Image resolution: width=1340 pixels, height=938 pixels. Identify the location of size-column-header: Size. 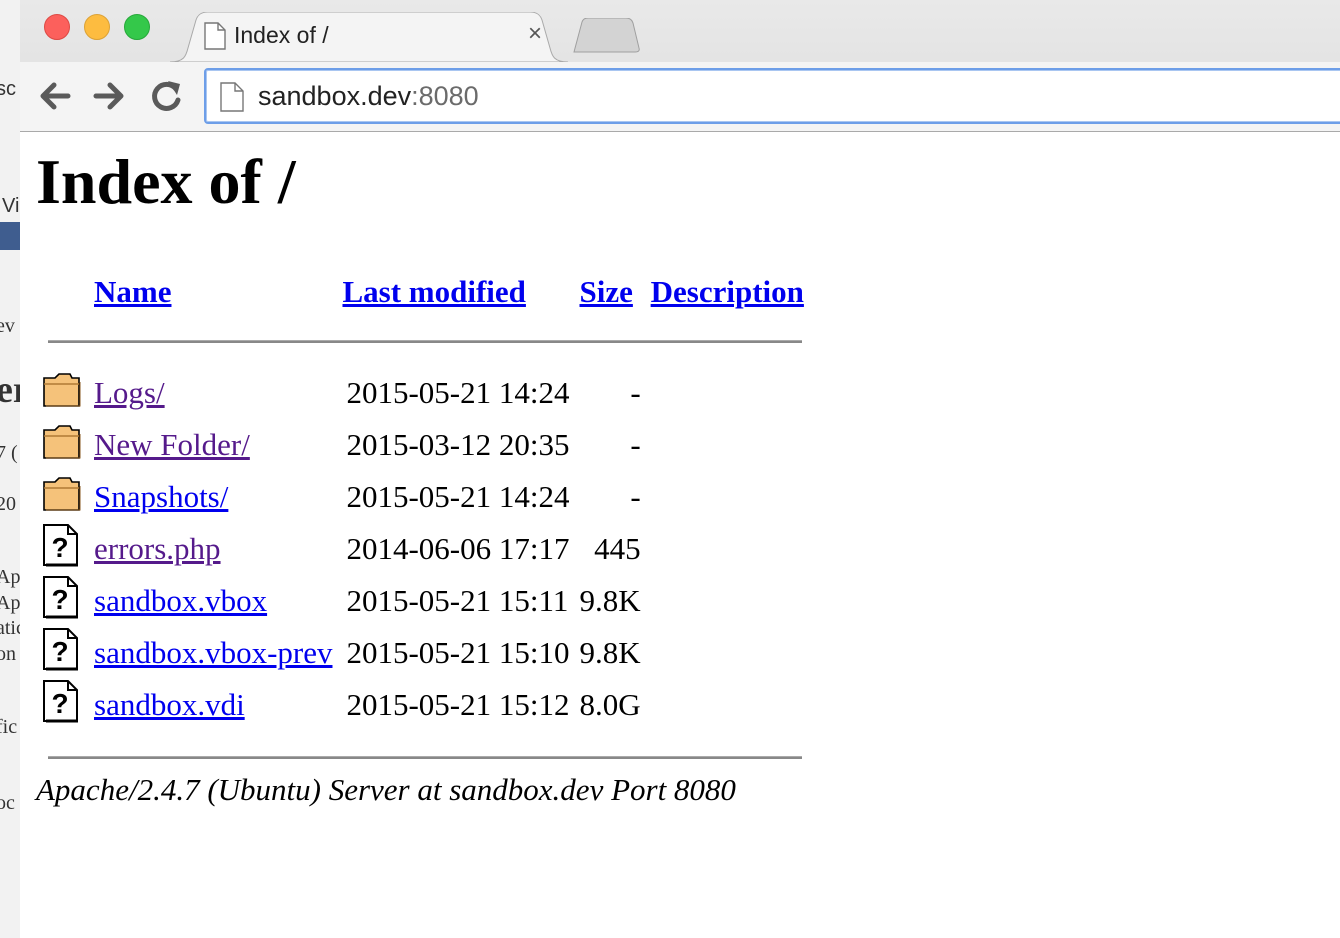
(610, 292).